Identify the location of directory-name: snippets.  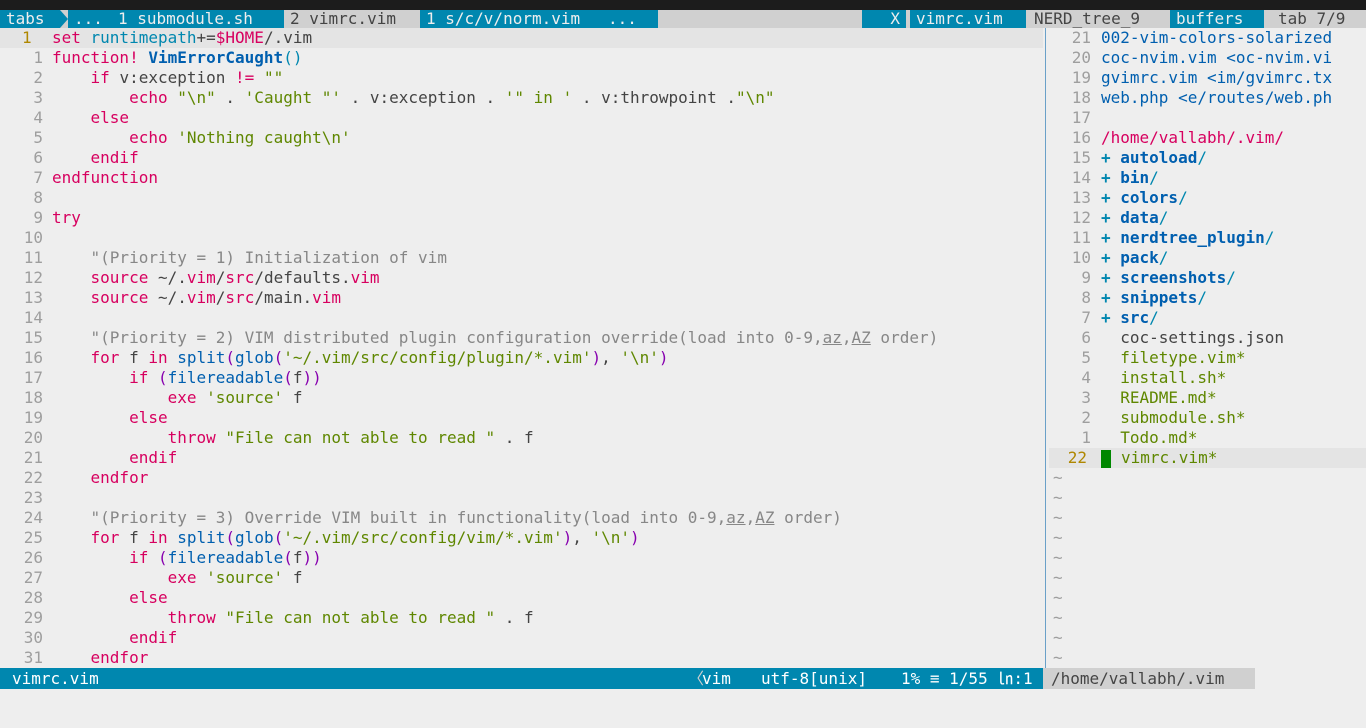
(1158, 297).